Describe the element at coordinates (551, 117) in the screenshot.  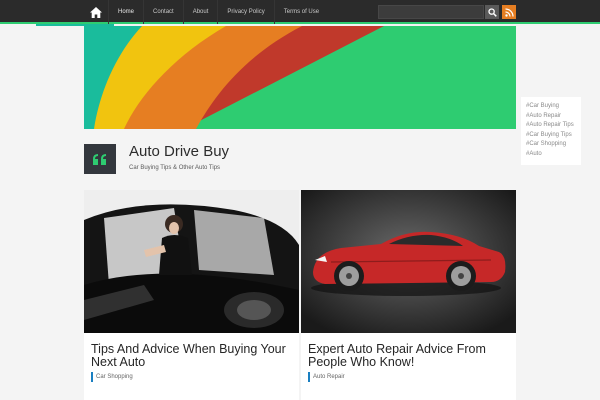
I see `tag-auto-repair: #Auto Repair` at that location.